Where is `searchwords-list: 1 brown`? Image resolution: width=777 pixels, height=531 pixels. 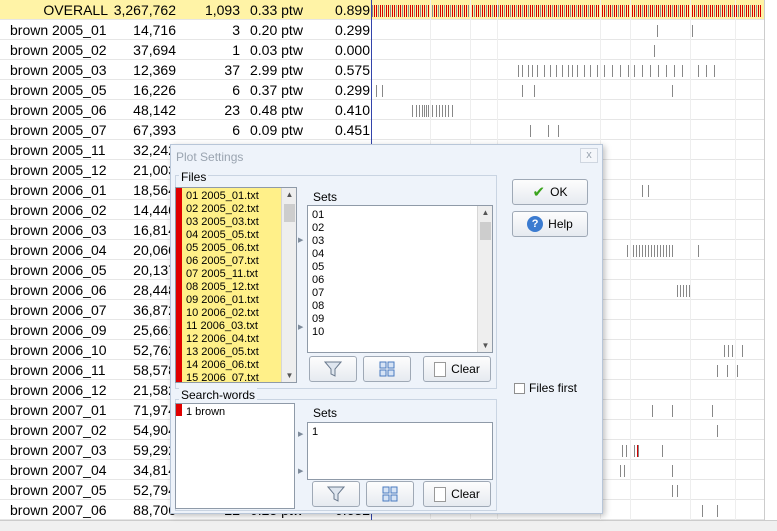
searchwords-list: 1 brown is located at coordinates (235, 456).